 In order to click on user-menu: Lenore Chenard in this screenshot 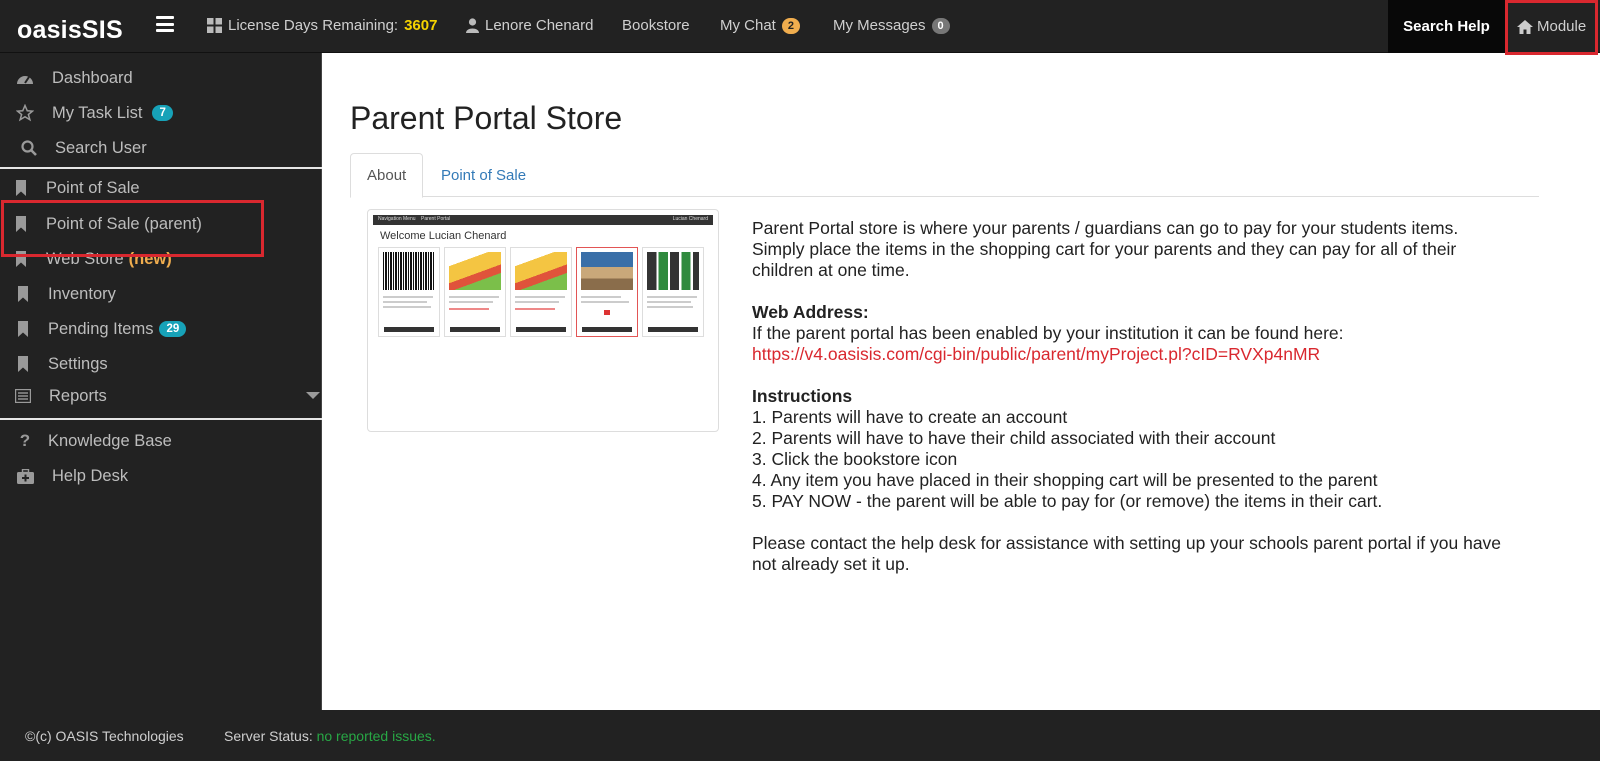, I will do `click(529, 25)`.